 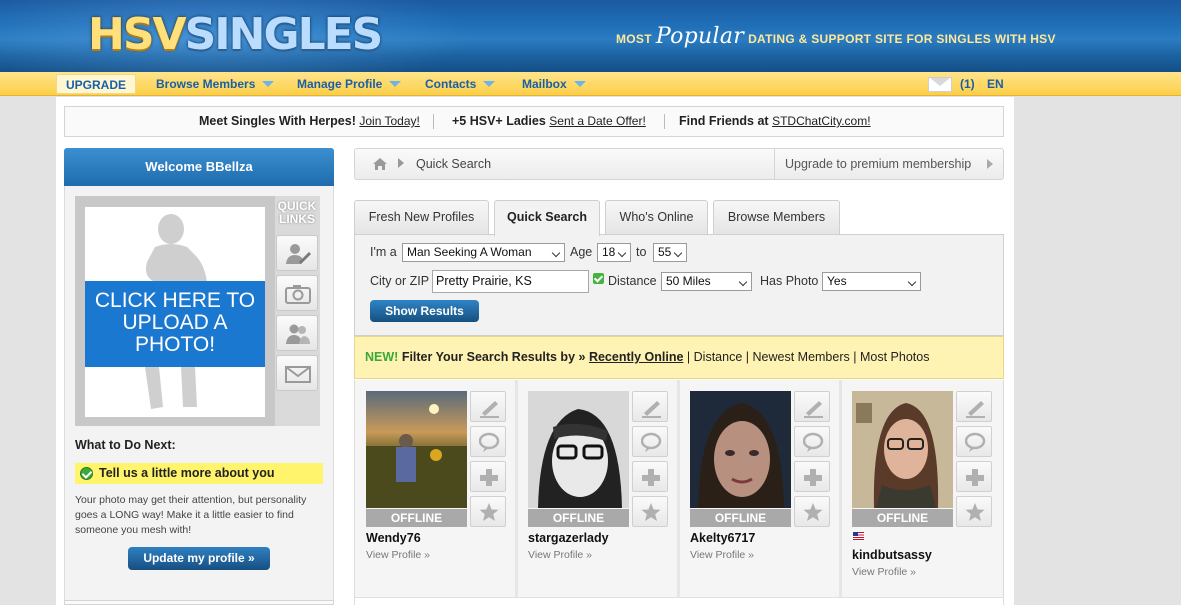 I want to click on filter-most-photos: Most Photos, so click(x=894, y=357).